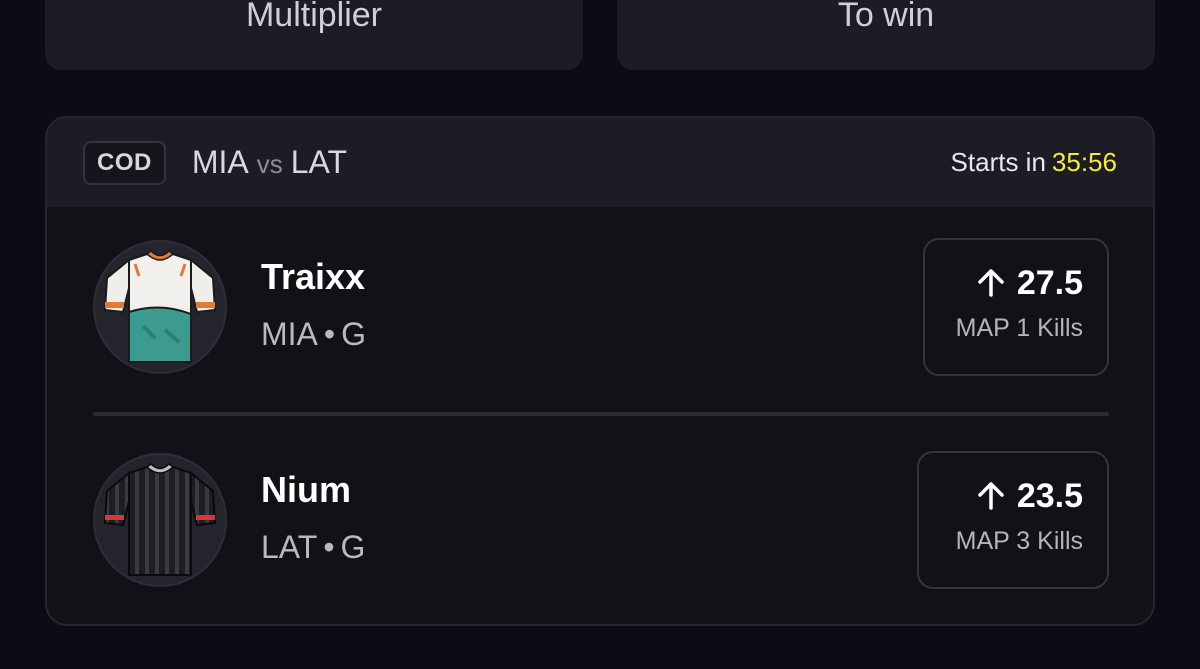  I want to click on home-team: MIA, so click(220, 162).